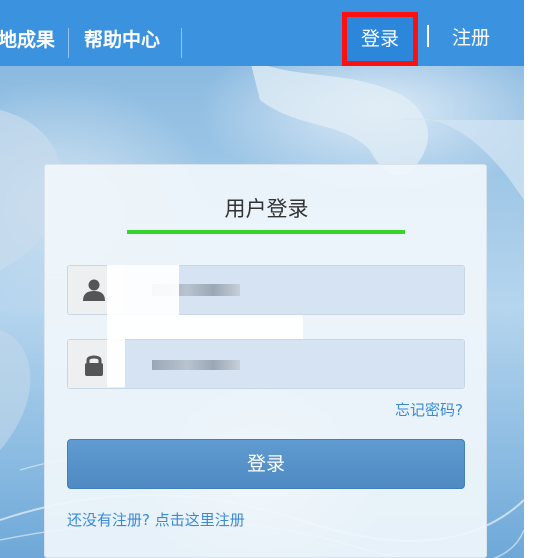 This screenshot has height=558, width=534. Describe the element at coordinates (196, 365) in the screenshot. I see `redacted-password` at that location.